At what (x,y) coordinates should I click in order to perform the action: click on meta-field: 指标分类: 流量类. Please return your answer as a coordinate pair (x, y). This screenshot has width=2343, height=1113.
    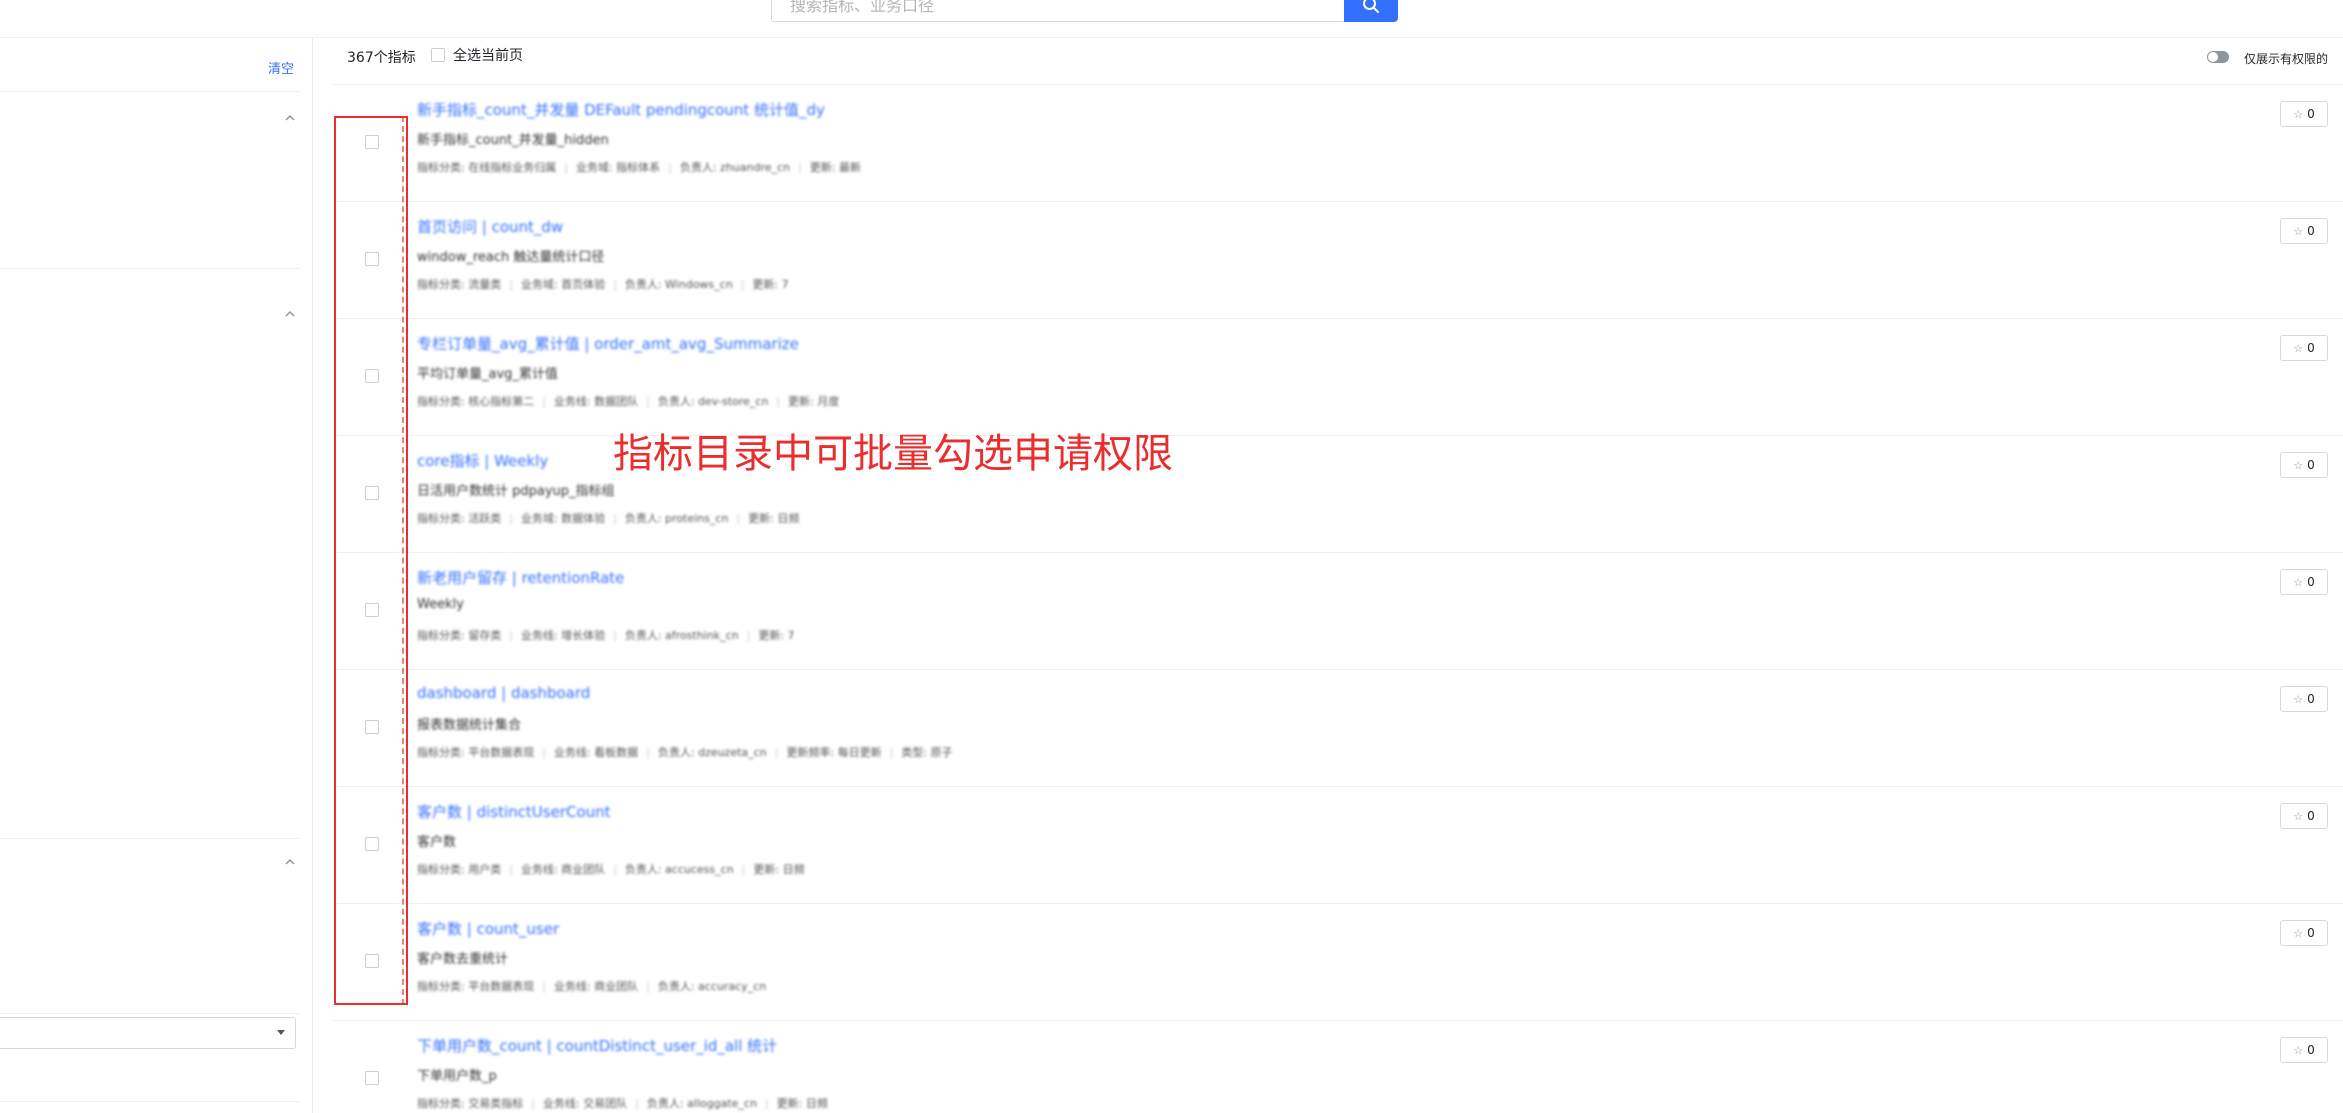
    Looking at the image, I should click on (459, 284).